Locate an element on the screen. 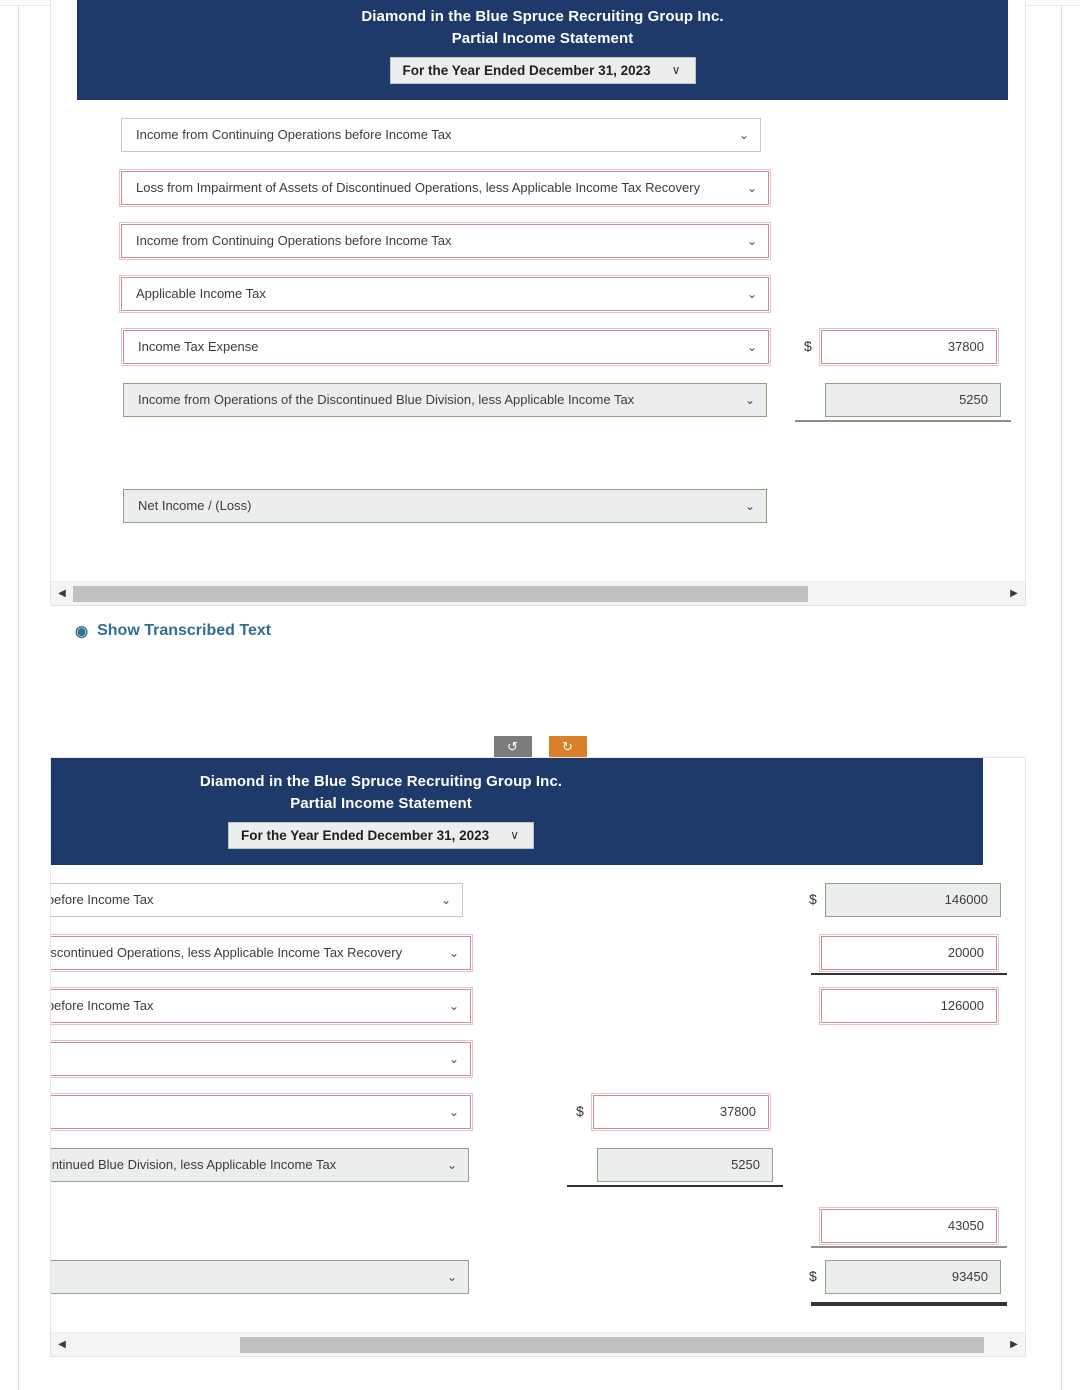 The height and width of the screenshot is (1390, 1080). scrollbar-track-bottom is located at coordinates (538, 1344).